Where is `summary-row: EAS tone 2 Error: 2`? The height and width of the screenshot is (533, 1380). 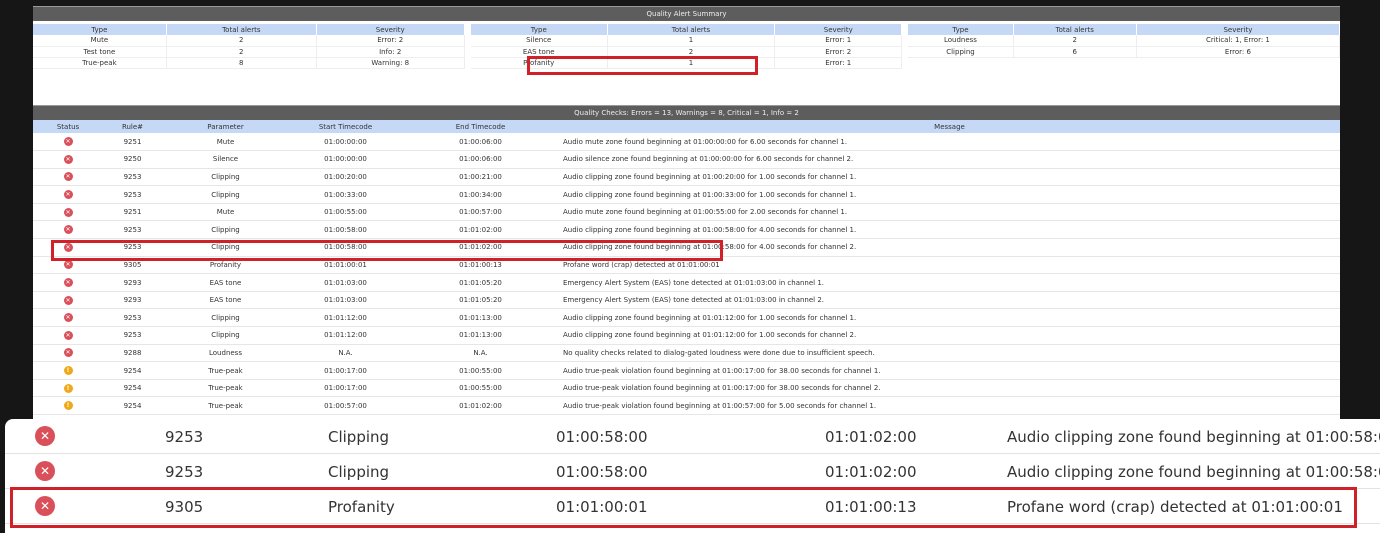
summary-row: EAS tone 2 Error: 2 is located at coordinates (686, 52).